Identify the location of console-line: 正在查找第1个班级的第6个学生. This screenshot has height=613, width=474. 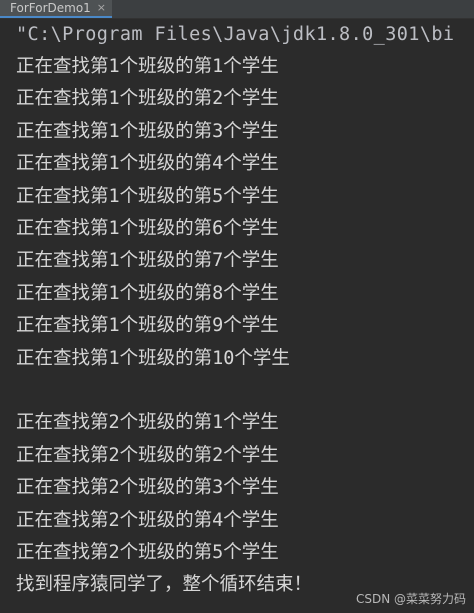
(147, 228).